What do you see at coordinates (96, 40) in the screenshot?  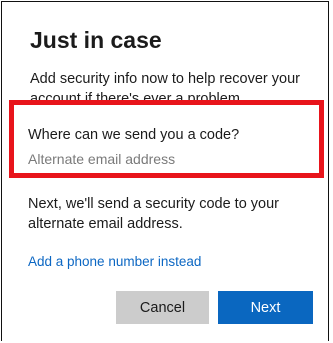 I see `dialog-title: Just in case` at bounding box center [96, 40].